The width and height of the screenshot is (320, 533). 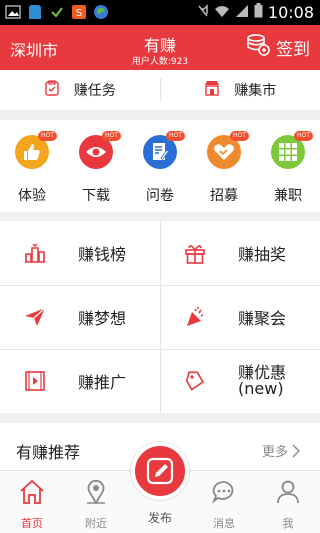 I want to click on menu-earn-ranking: 赚钱榜, so click(x=80, y=253).